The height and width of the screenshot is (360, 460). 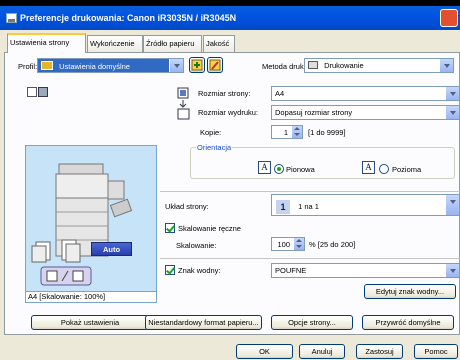 I want to click on edit-profile-button, so click(x=215, y=65).